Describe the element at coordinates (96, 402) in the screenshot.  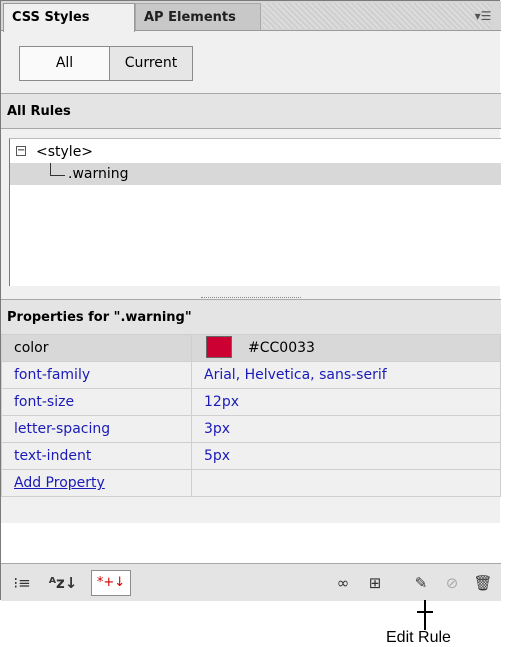
I see `property-name: font-size` at that location.